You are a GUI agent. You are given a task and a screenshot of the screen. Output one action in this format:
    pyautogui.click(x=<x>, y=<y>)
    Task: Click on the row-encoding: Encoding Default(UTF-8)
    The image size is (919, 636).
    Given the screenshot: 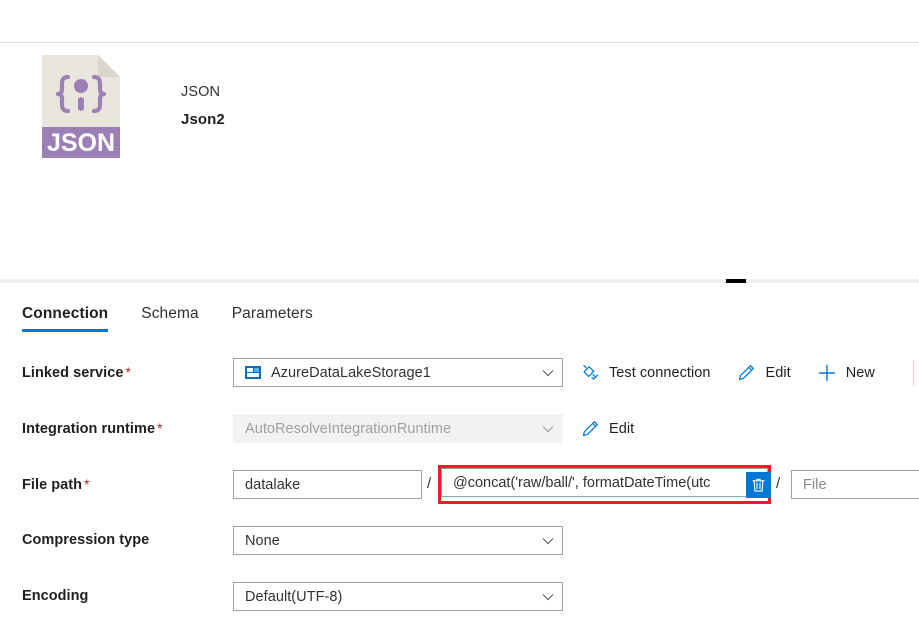 What is the action you would take?
    pyautogui.click(x=459, y=608)
    